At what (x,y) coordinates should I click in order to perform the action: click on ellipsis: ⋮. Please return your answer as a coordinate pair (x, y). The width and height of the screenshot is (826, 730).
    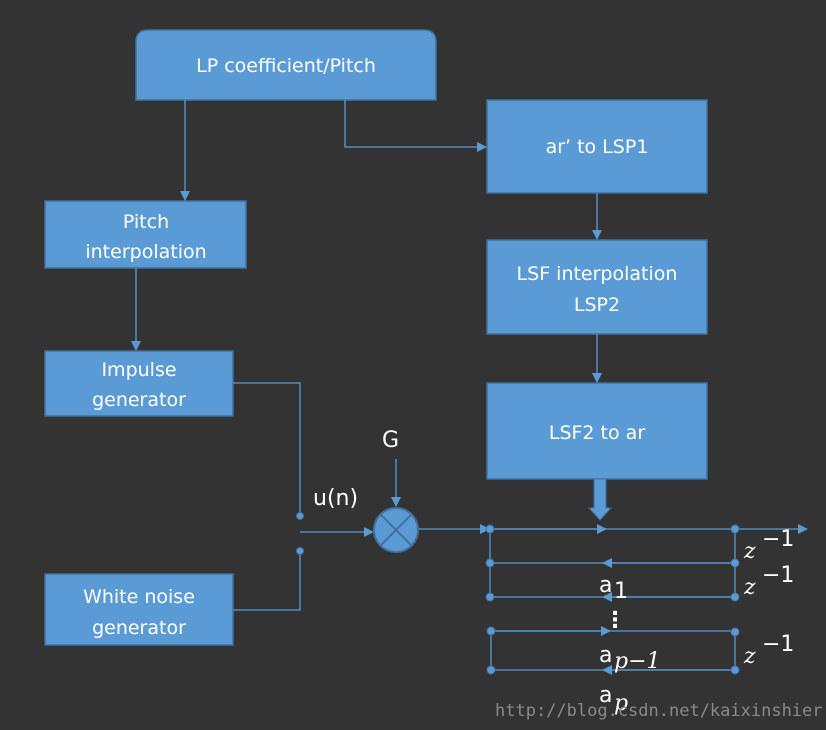
    Looking at the image, I should click on (615, 620).